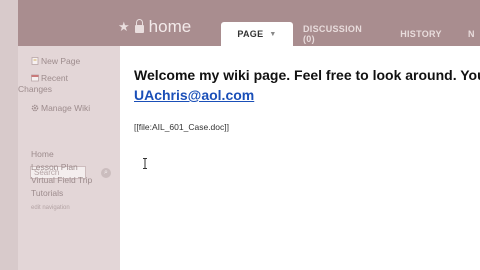  I want to click on tab-discussion: DISCUSSION (0), so click(339, 34).